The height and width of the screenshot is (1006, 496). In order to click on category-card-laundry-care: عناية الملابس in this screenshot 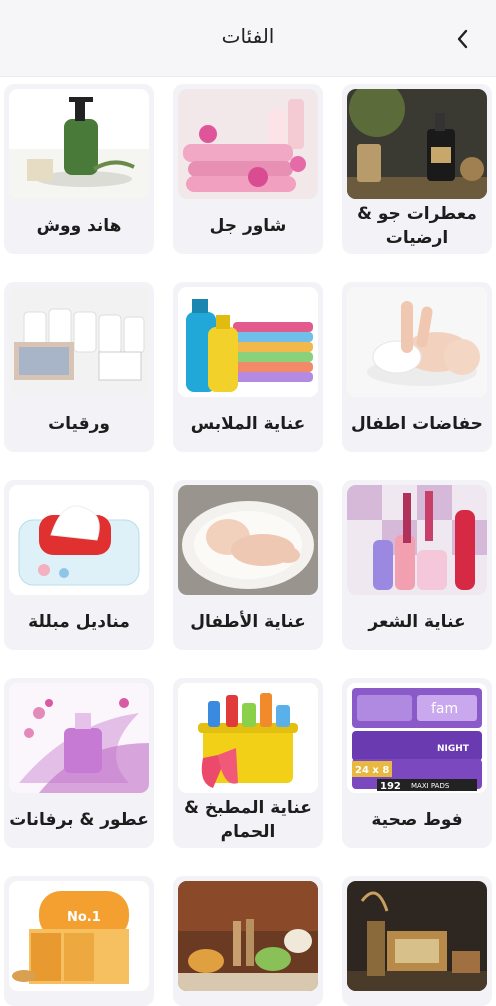, I will do `click(248, 367)`.